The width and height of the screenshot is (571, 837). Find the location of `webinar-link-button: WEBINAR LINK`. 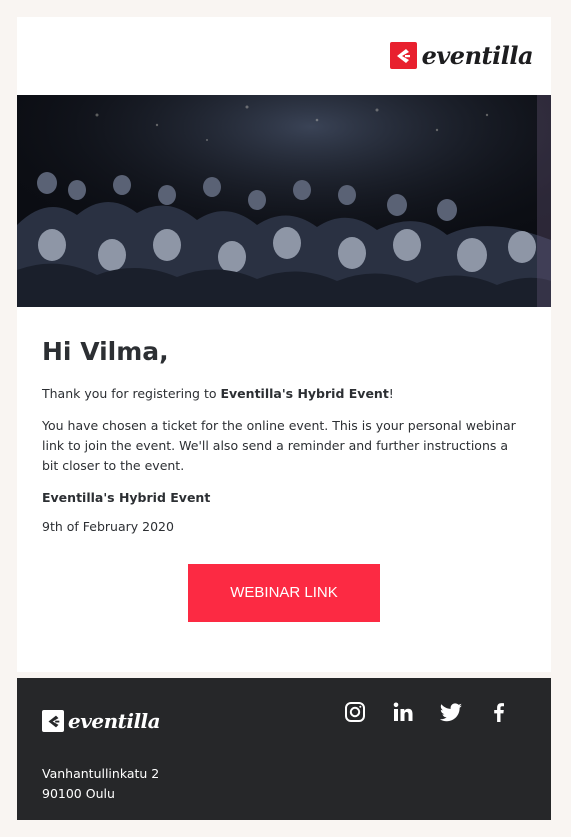

webinar-link-button: WEBINAR LINK is located at coordinates (284, 593).